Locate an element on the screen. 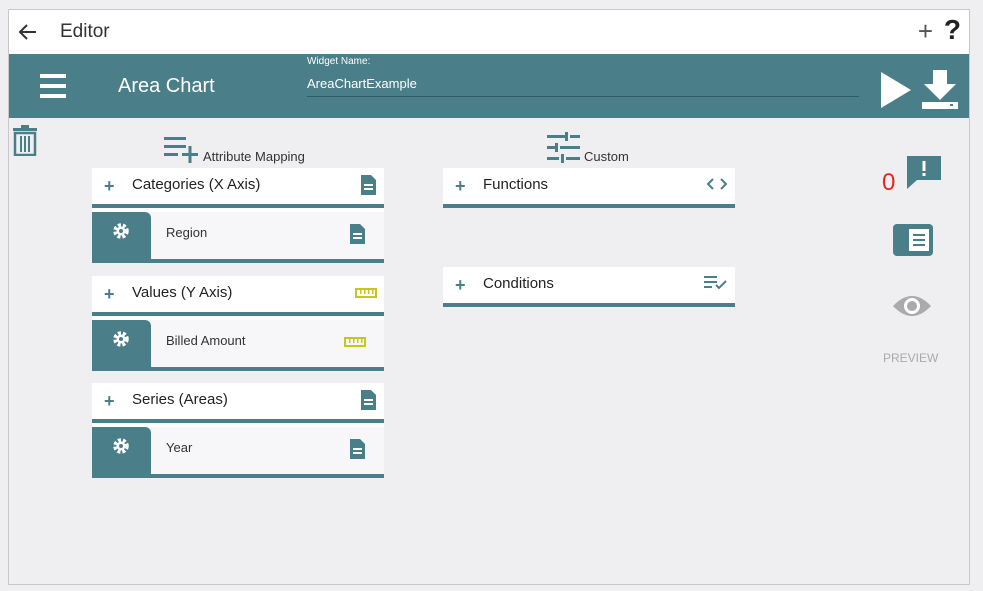  add-category-icon: + is located at coordinates (109, 186).